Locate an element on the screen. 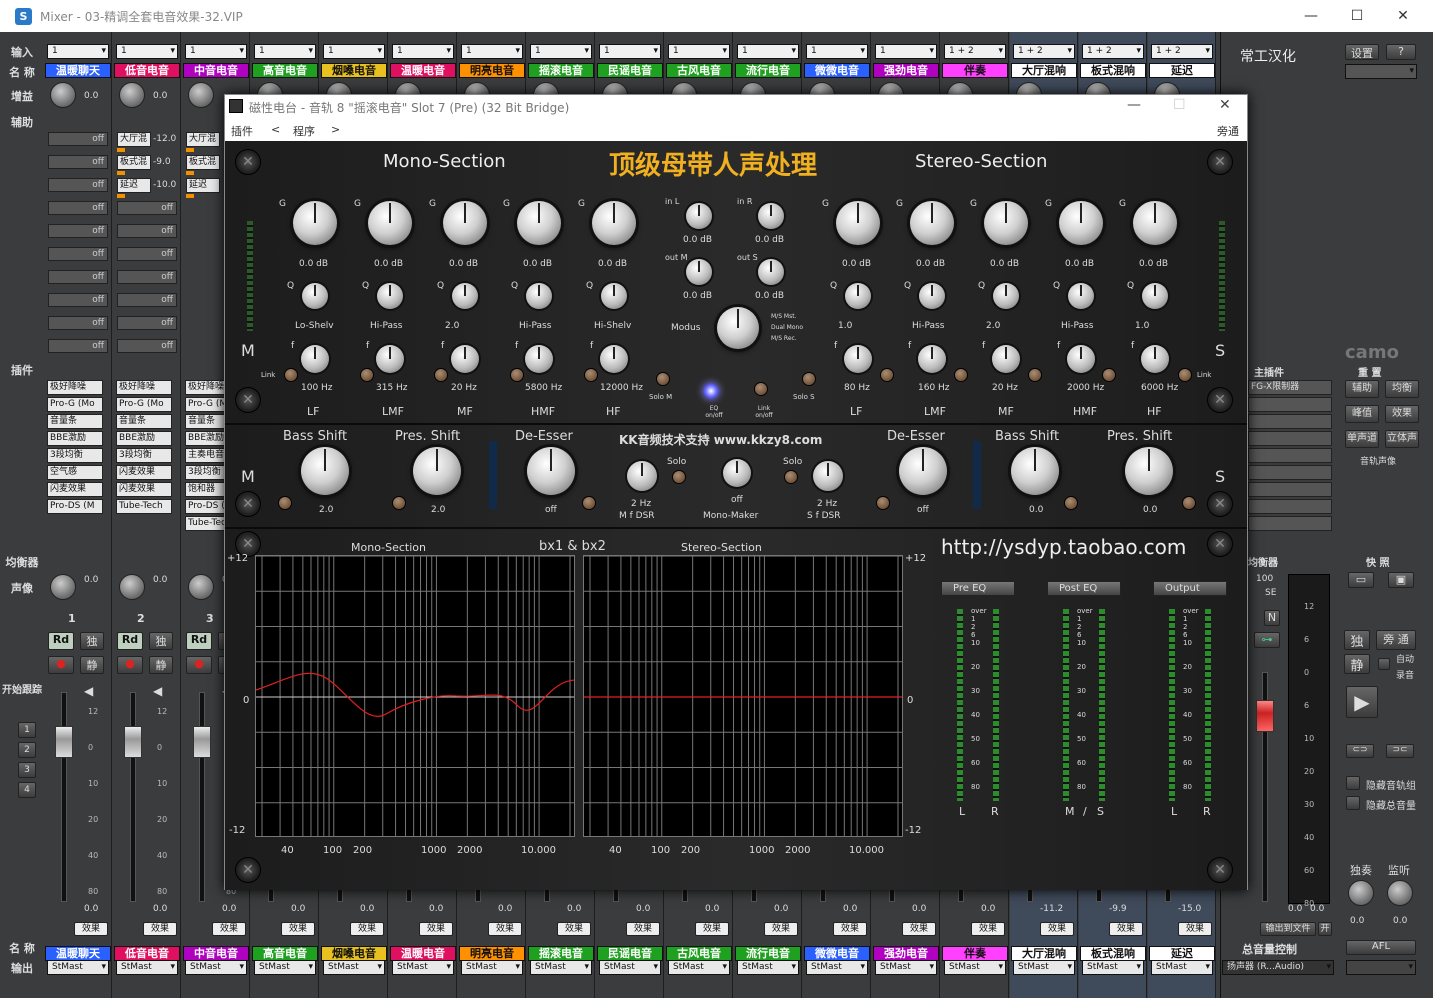 The height and width of the screenshot is (998, 1433). s-solo-led is located at coordinates (791, 477).